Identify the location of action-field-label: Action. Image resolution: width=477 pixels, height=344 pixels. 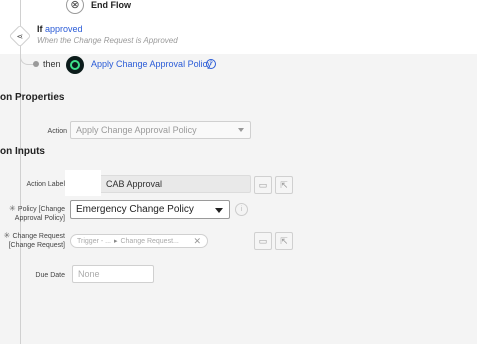
(57, 131).